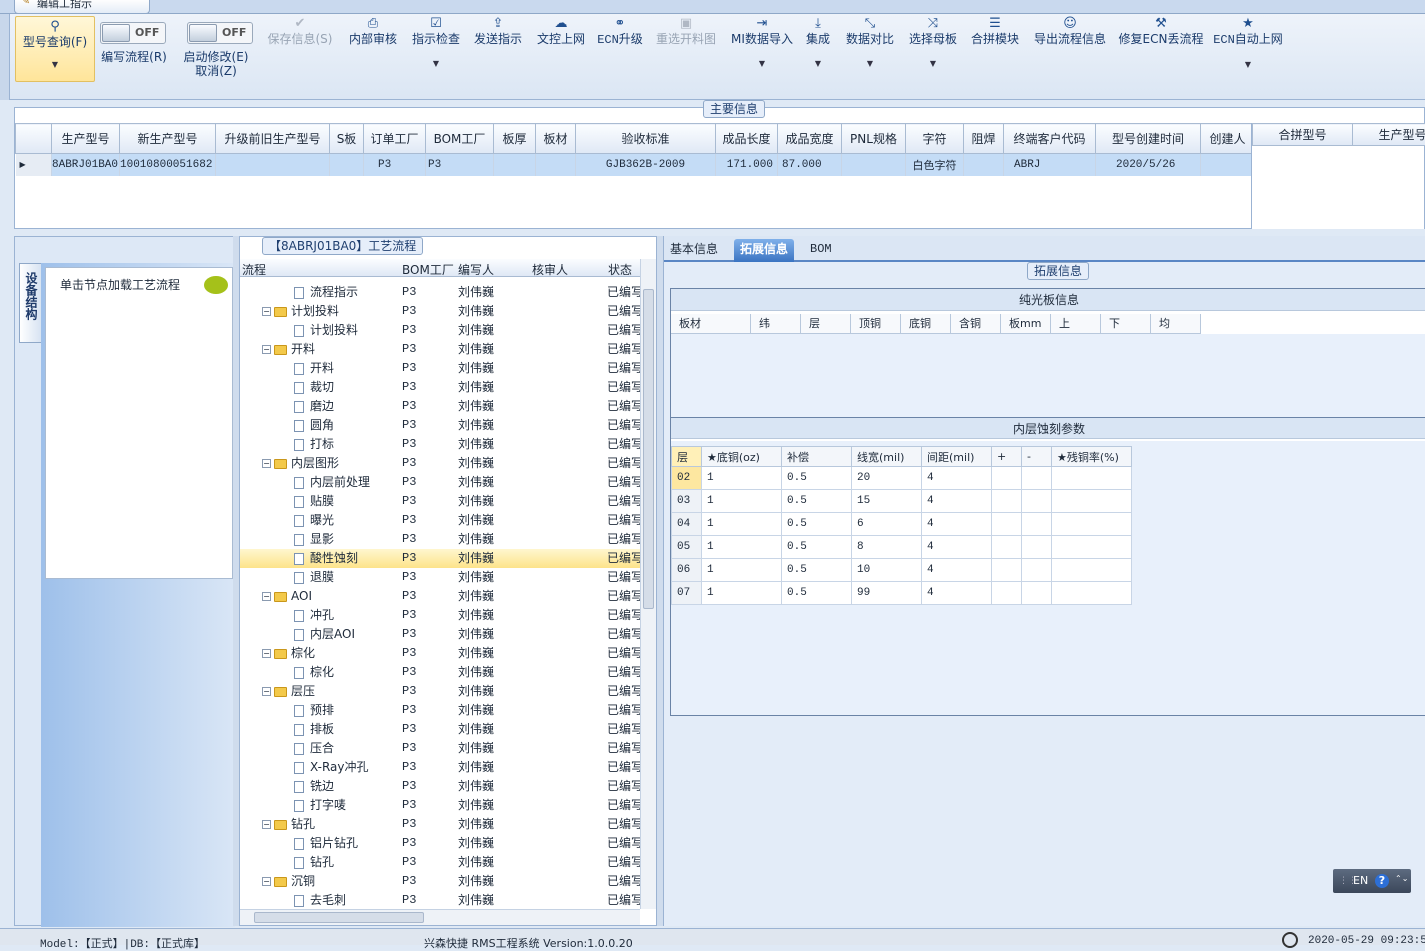 This screenshot has width=1425, height=951. What do you see at coordinates (314, 425) in the screenshot?
I see `tree-node: 圆角` at bounding box center [314, 425].